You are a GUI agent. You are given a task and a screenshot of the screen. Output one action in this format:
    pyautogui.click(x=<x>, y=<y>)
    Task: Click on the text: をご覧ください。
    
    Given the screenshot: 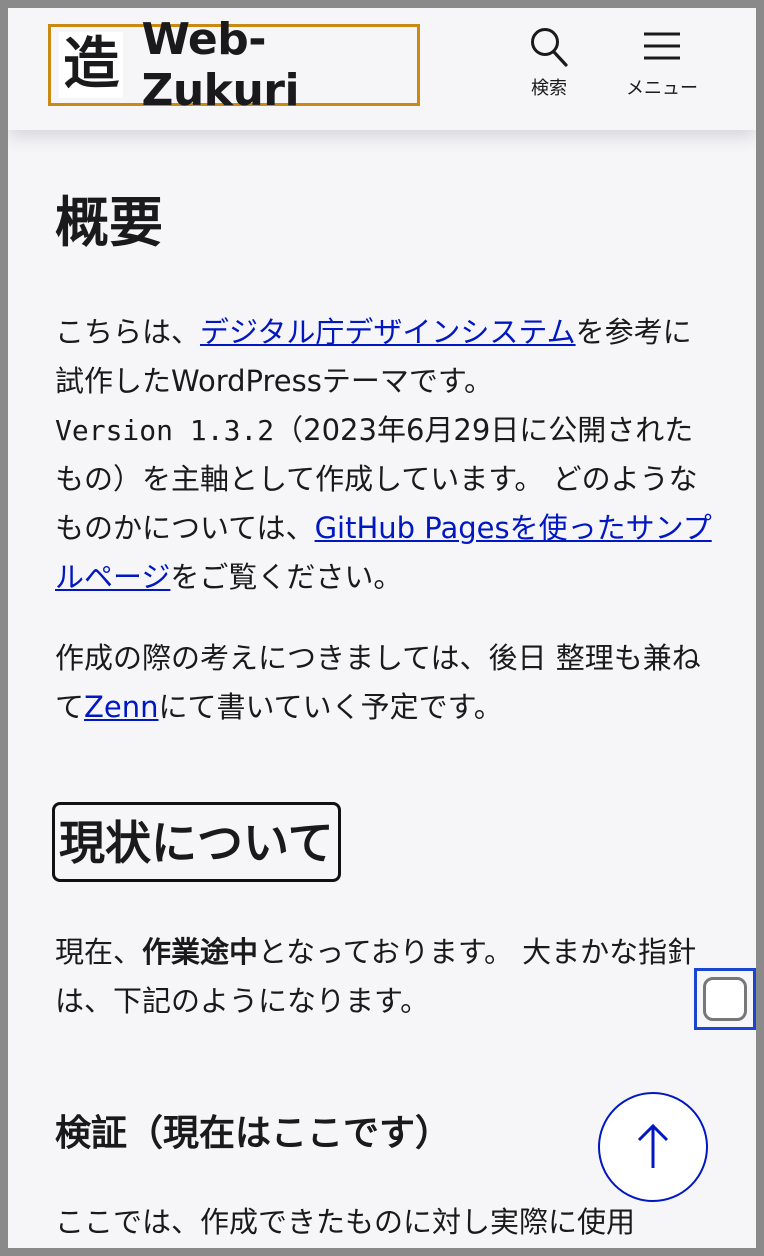 What is the action you would take?
    pyautogui.click(x=286, y=577)
    